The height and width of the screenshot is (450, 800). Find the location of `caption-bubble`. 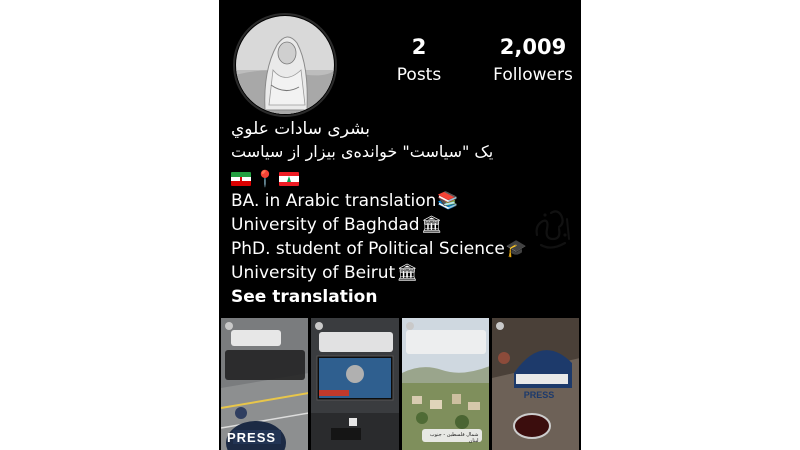

caption-bubble is located at coordinates (265, 365).